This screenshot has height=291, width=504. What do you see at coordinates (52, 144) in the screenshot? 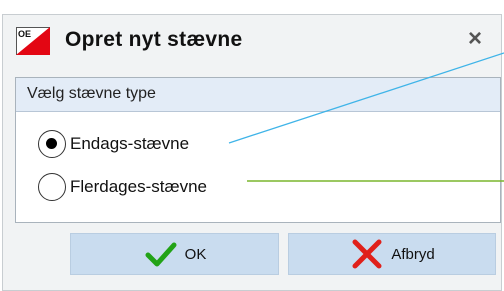
I see `radio-button-single-day` at bounding box center [52, 144].